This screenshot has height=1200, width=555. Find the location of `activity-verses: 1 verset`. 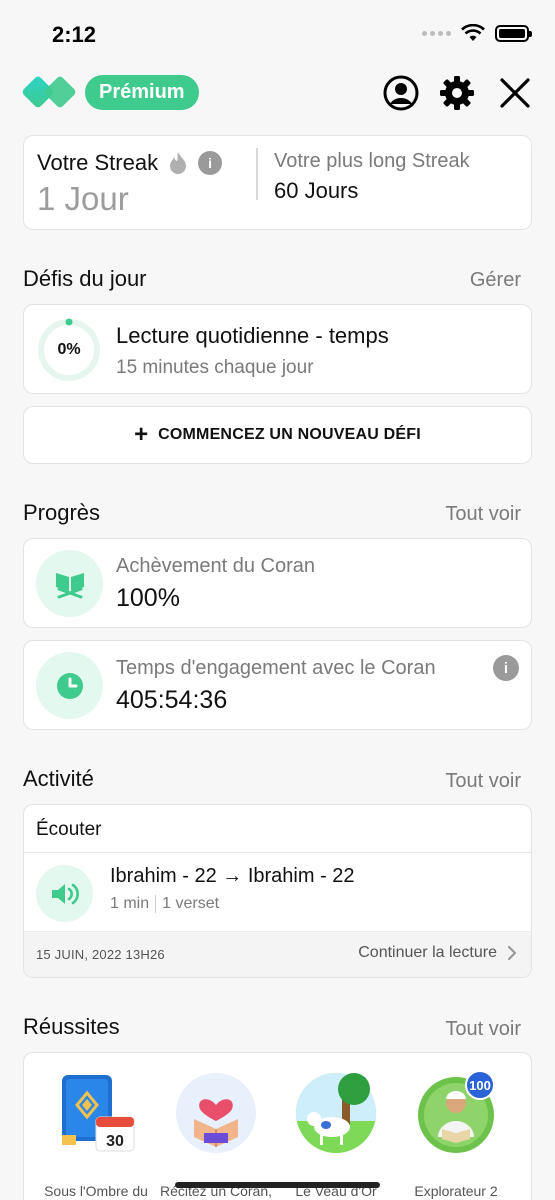

activity-verses: 1 verset is located at coordinates (191, 903).